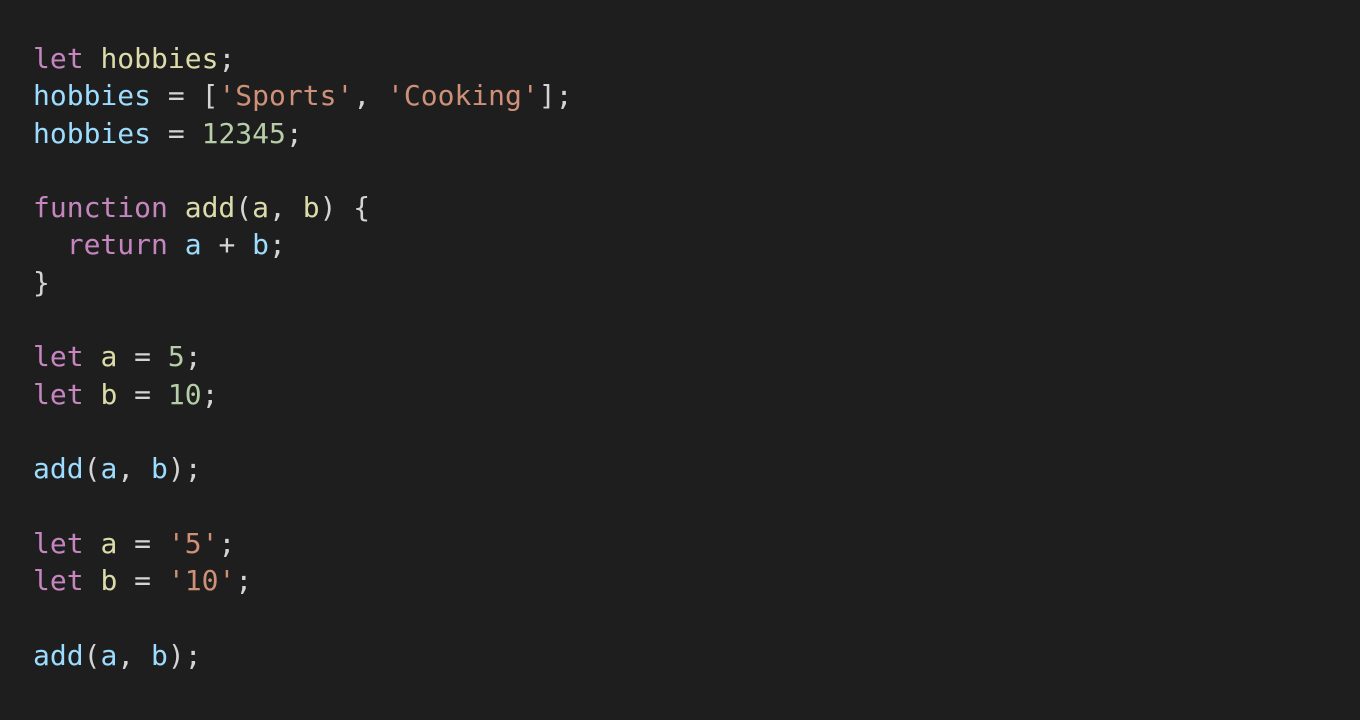 This screenshot has height=720, width=1360. I want to click on code-line: let hobbies;, so click(696, 58).